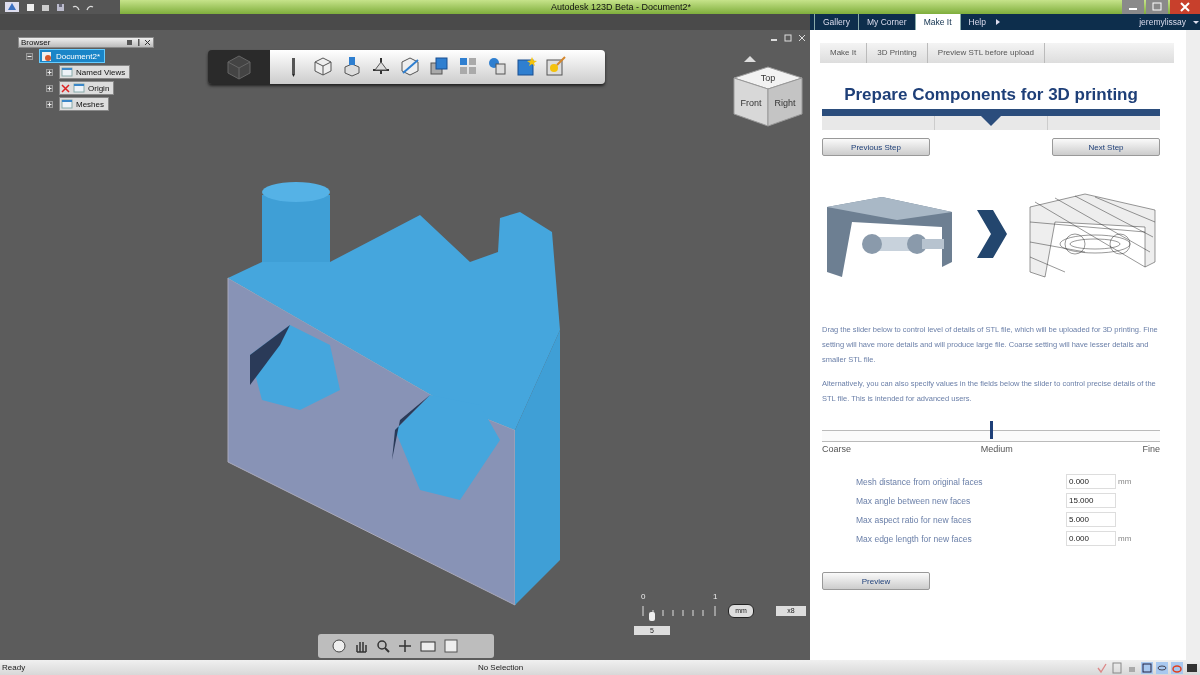 The height and width of the screenshot is (675, 1200). Describe the element at coordinates (914, 538) in the screenshot. I see `field-label: Max edge length for new faces` at that location.